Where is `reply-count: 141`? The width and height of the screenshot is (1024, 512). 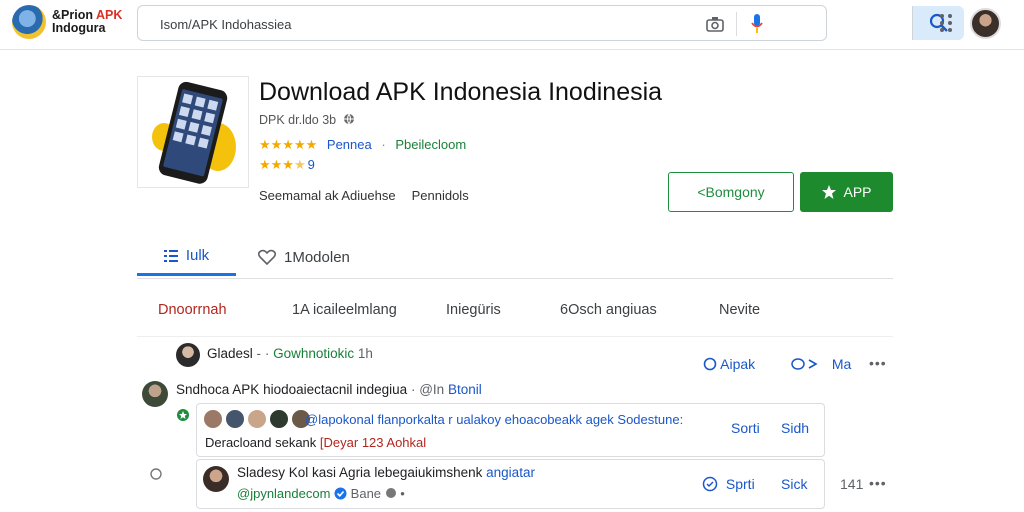 reply-count: 141 is located at coordinates (852, 484).